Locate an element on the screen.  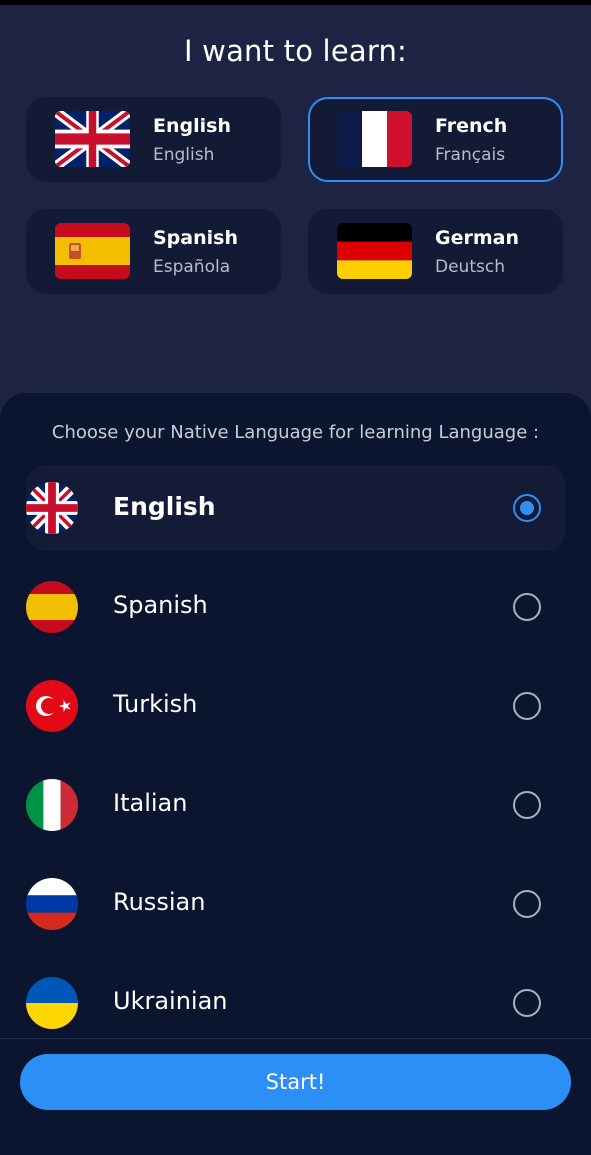
learn-option-english: English English is located at coordinates (153, 139).